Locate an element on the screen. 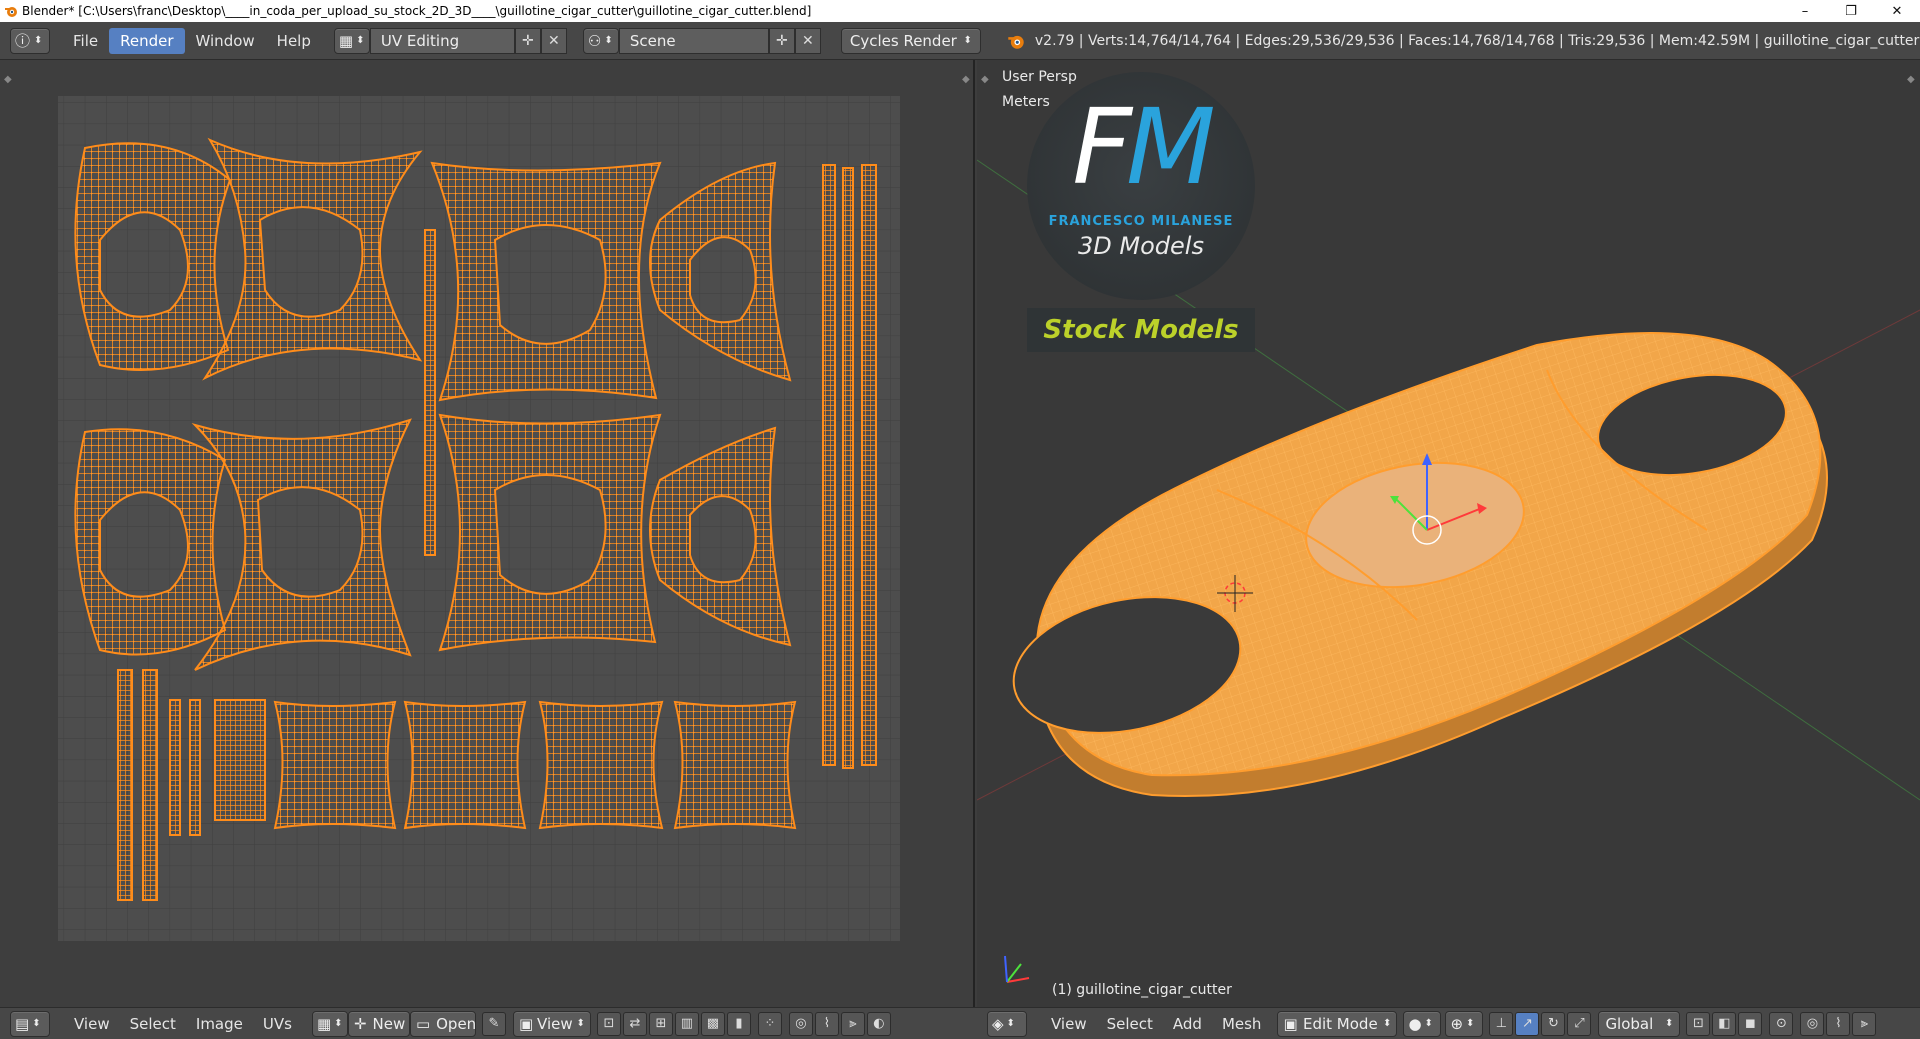  image-browse-button: ▦ ⬍ is located at coordinates (329, 1023).